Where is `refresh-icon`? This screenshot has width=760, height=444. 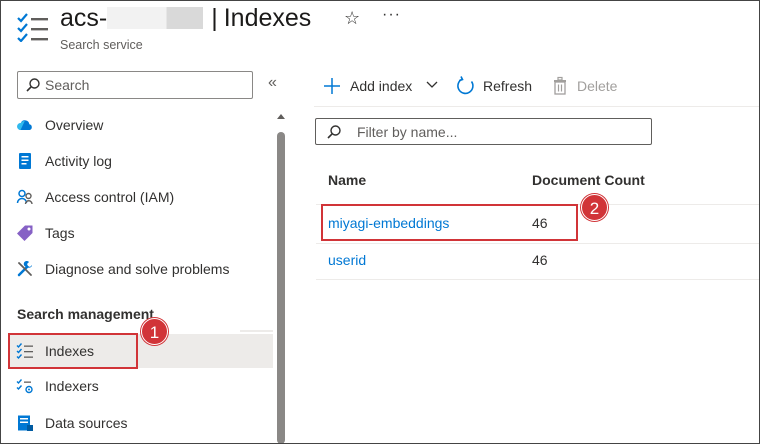 refresh-icon is located at coordinates (465, 85).